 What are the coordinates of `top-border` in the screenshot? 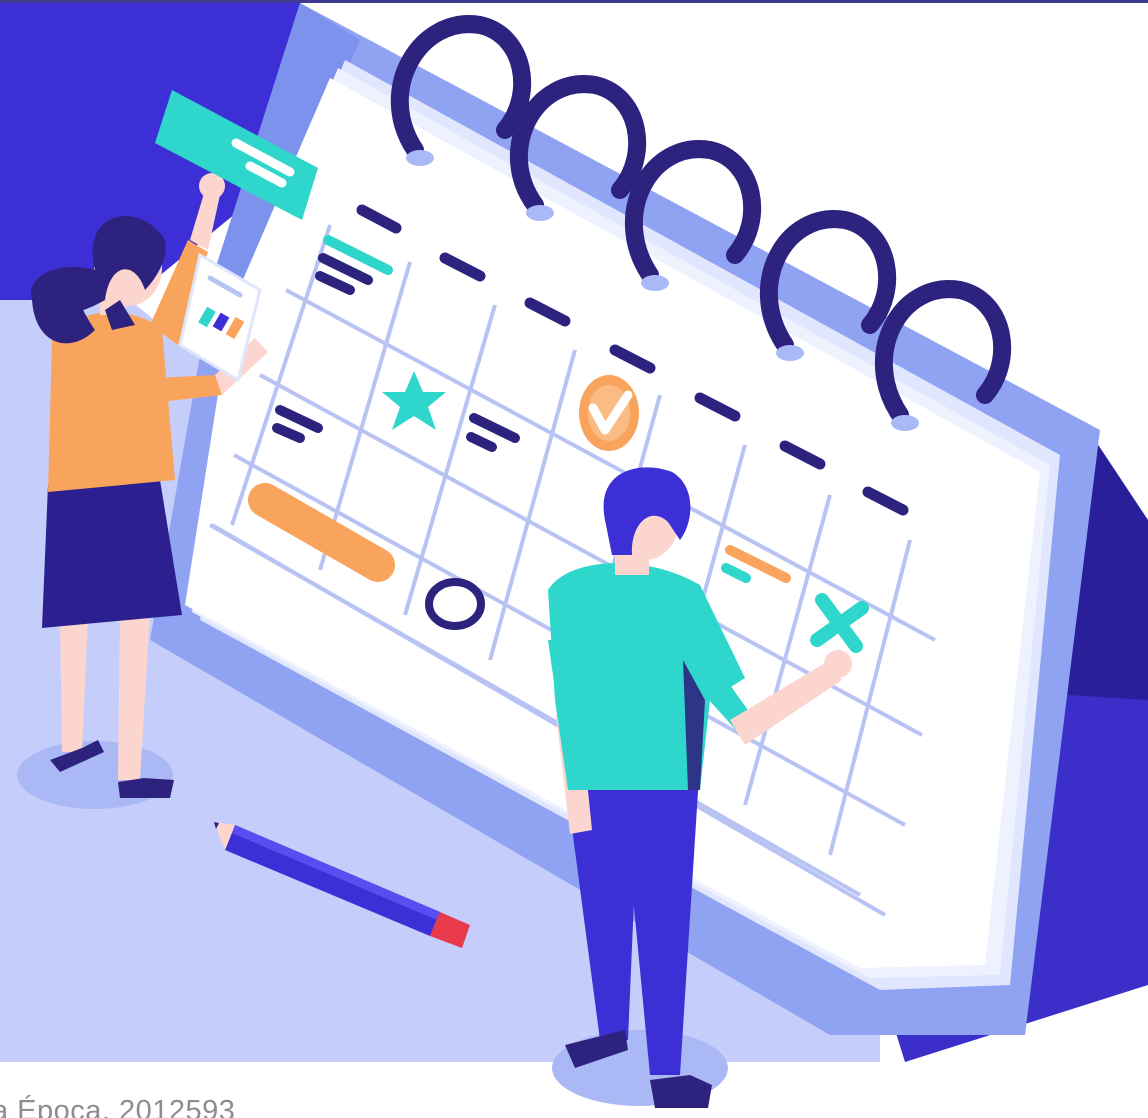 It's located at (574, 1).